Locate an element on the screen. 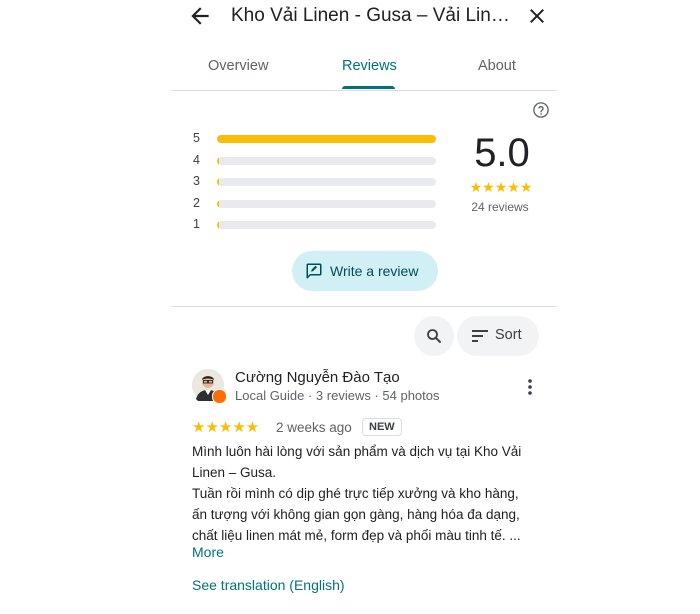 The height and width of the screenshot is (614, 700). histogram-star-label: 3 is located at coordinates (196, 181).